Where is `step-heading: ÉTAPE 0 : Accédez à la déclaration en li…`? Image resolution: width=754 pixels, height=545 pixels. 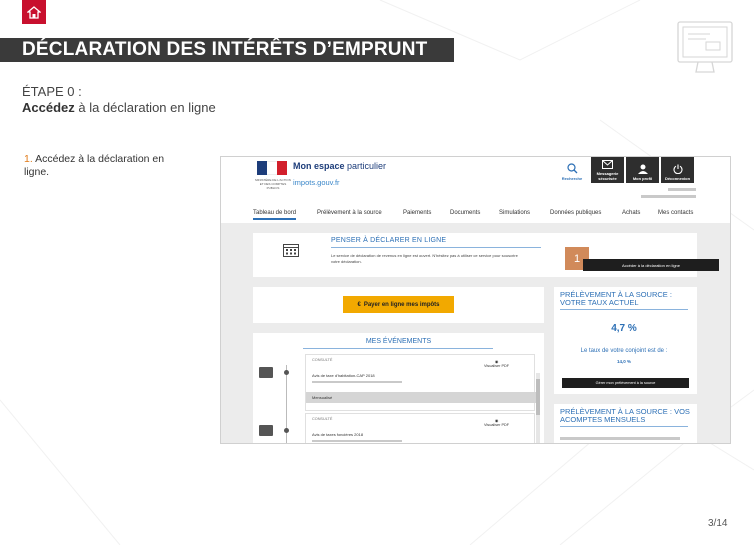 step-heading: ÉTAPE 0 : Accédez à la déclaration en li… is located at coordinates (119, 100).